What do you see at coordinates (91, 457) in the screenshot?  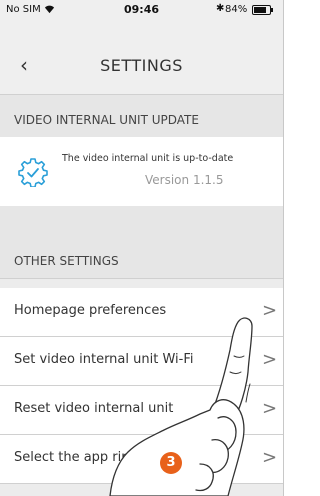 I see `list-item-label: Select the app ringtone` at bounding box center [91, 457].